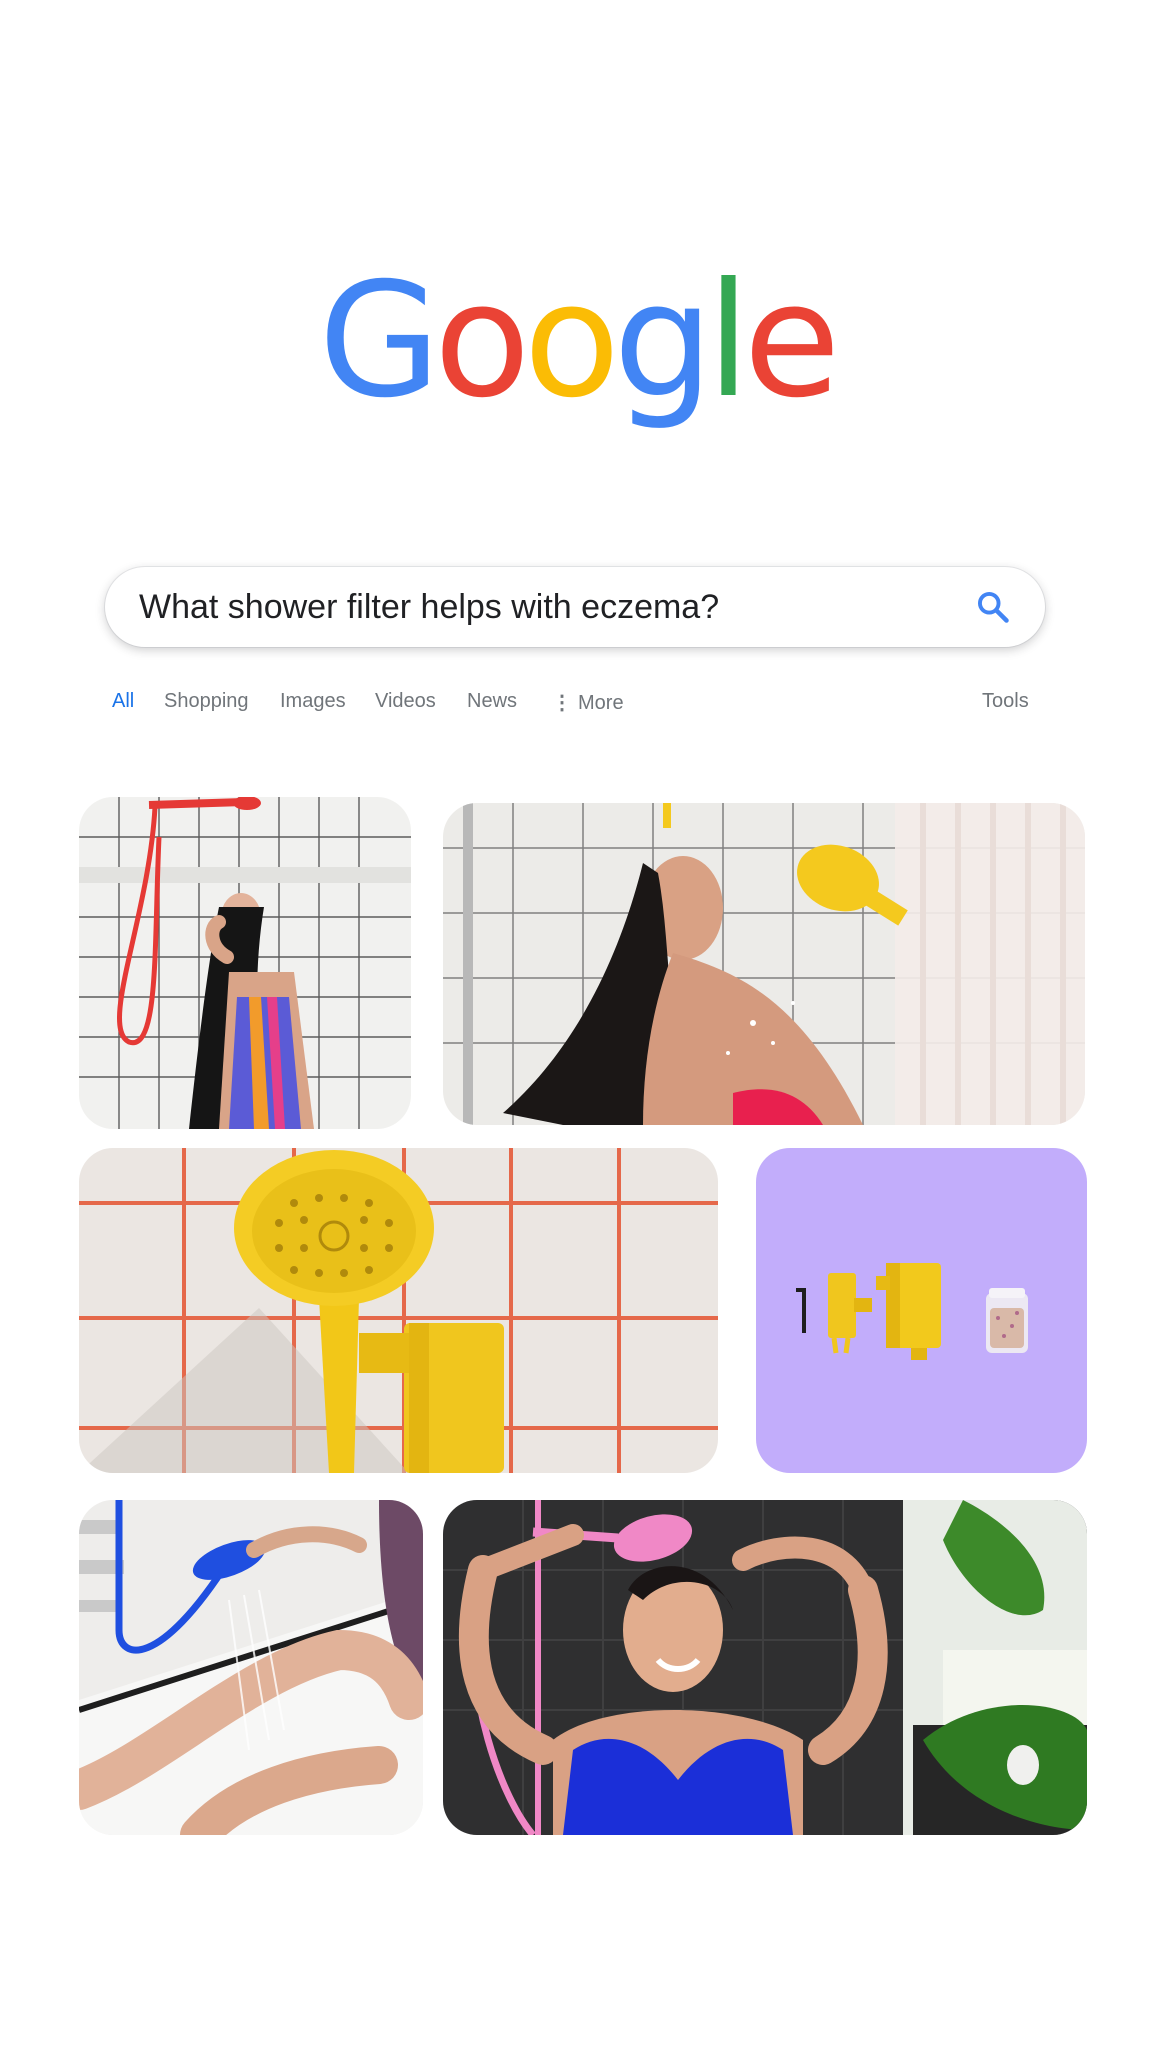 The height and width of the screenshot is (2048, 1152). I want to click on tab-news: News, so click(492, 701).